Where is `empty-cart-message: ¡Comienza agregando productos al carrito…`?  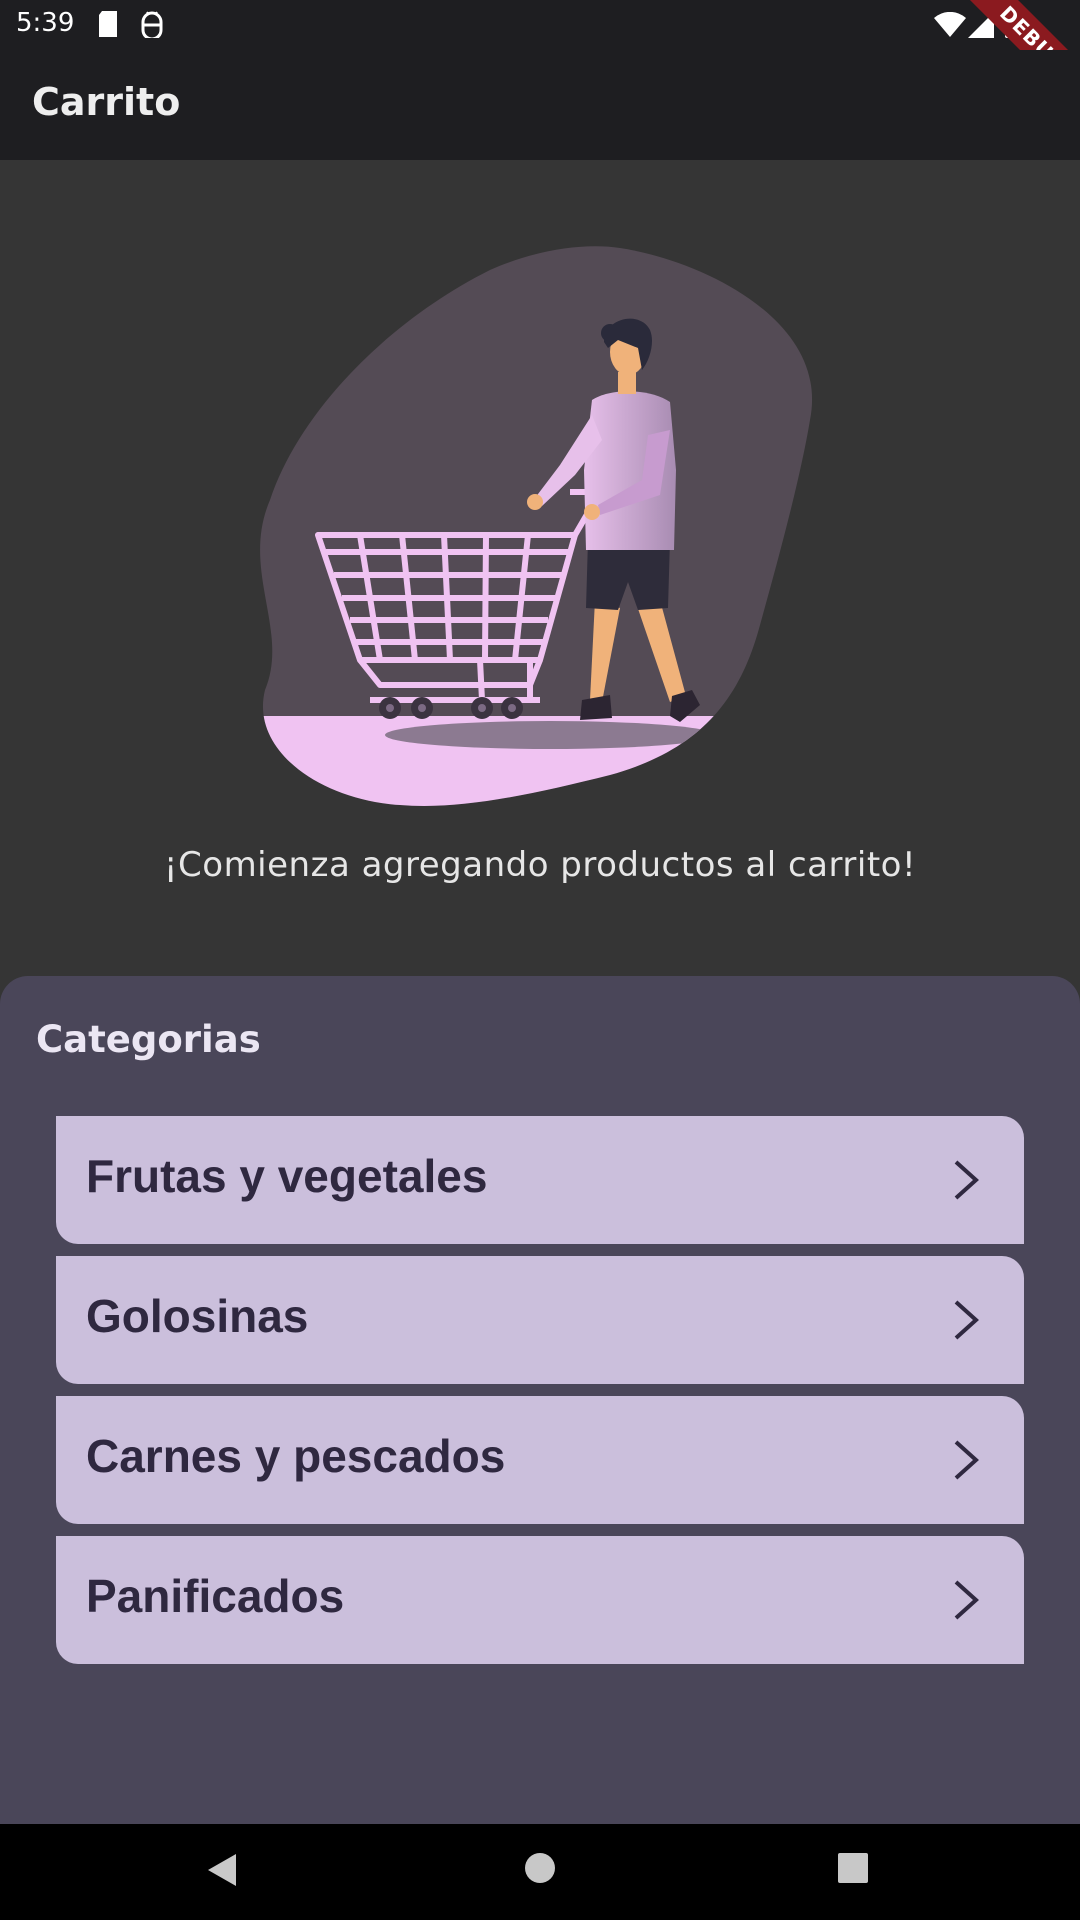
empty-cart-message: ¡Comienza agregando productos al carrito… is located at coordinates (540, 865).